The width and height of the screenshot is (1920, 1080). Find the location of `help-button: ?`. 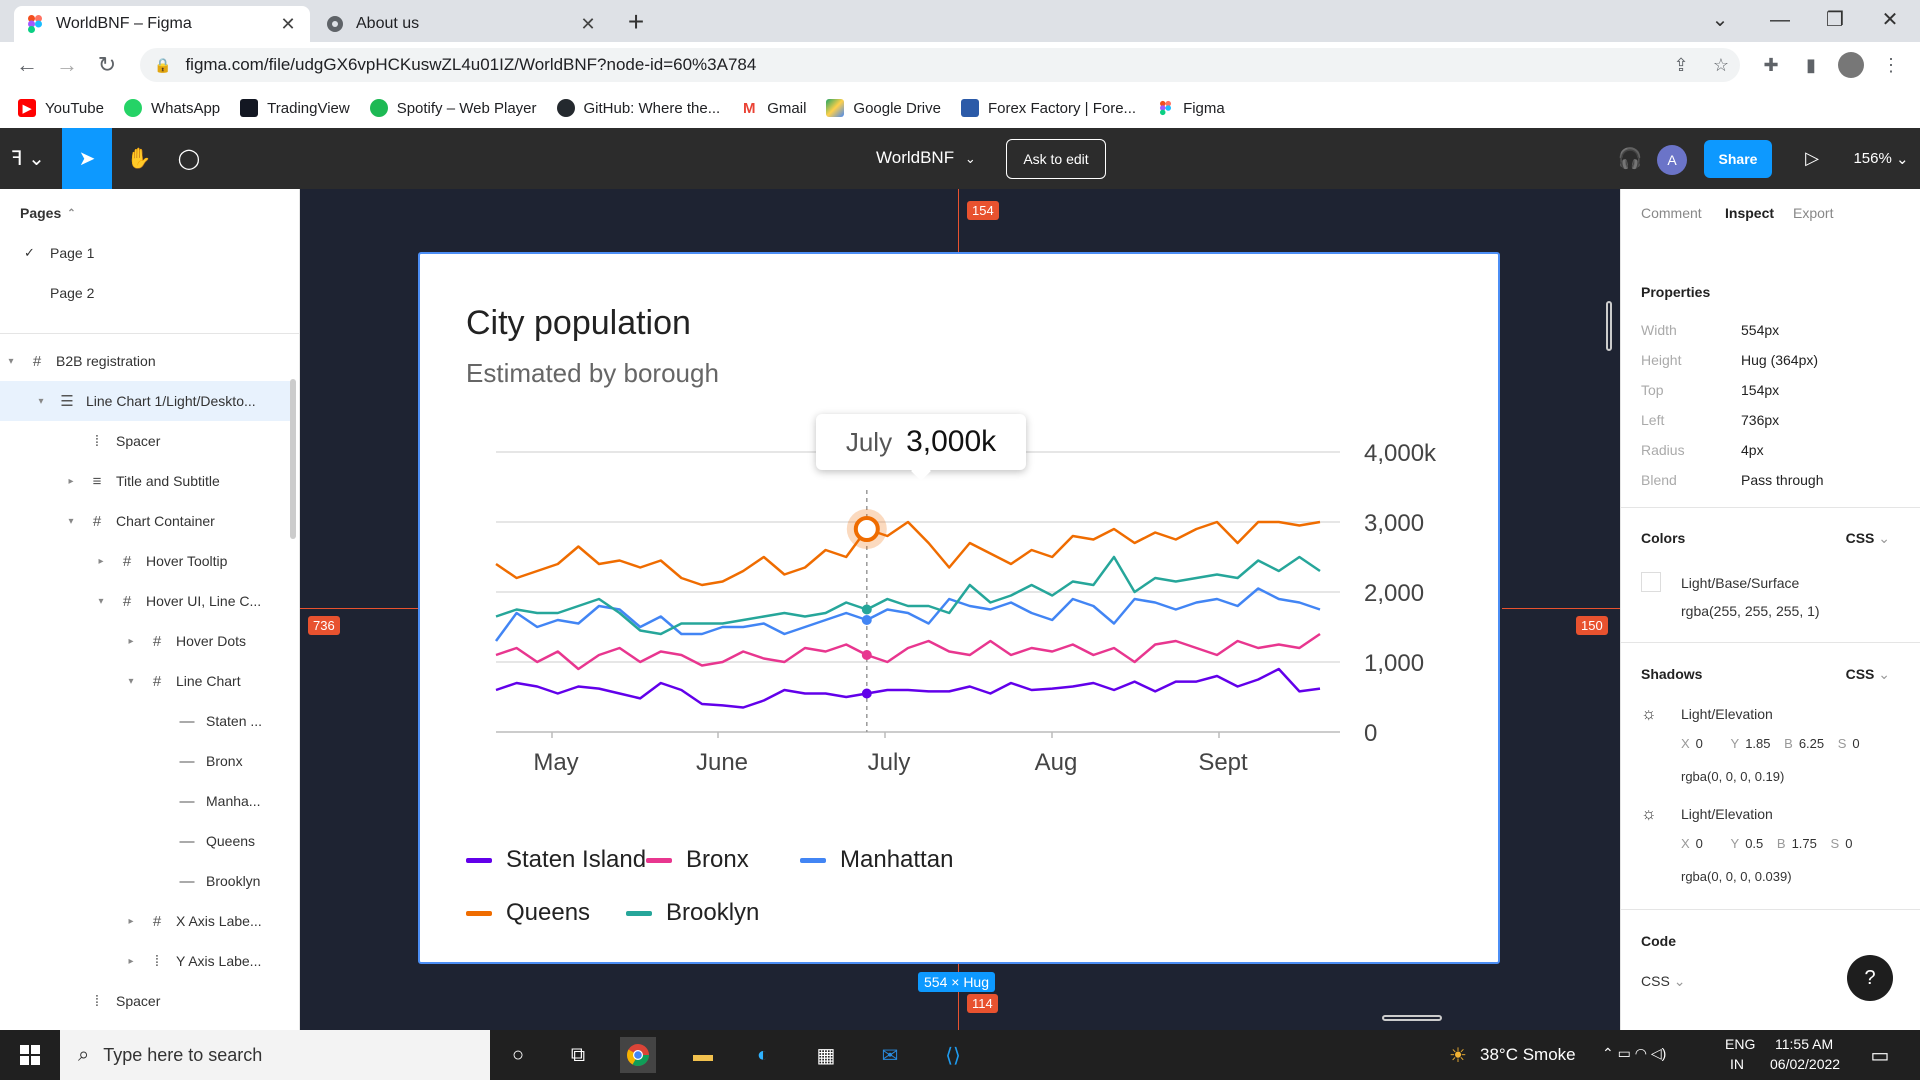

help-button: ? is located at coordinates (1870, 978).